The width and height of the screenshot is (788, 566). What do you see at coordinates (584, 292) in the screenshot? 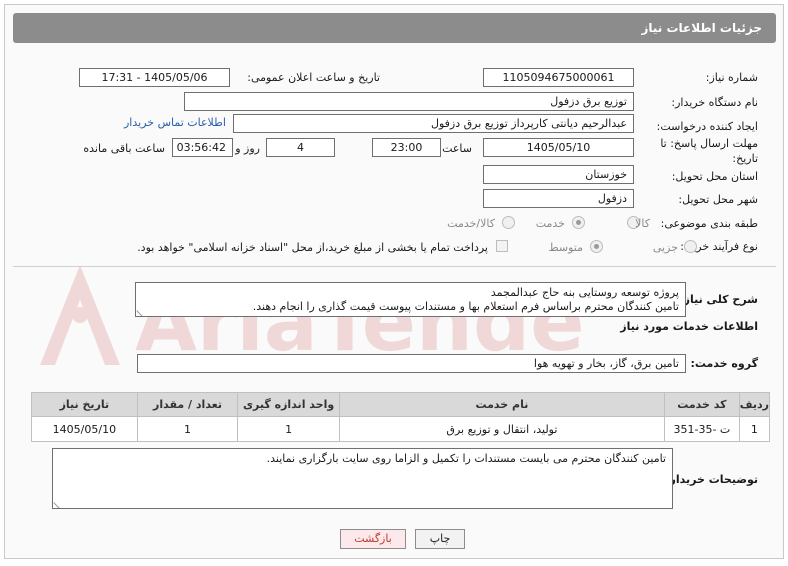
I see `description-line-1: پروژه توسعه روستایی بنه حاج عبدالمجمد` at bounding box center [584, 292].